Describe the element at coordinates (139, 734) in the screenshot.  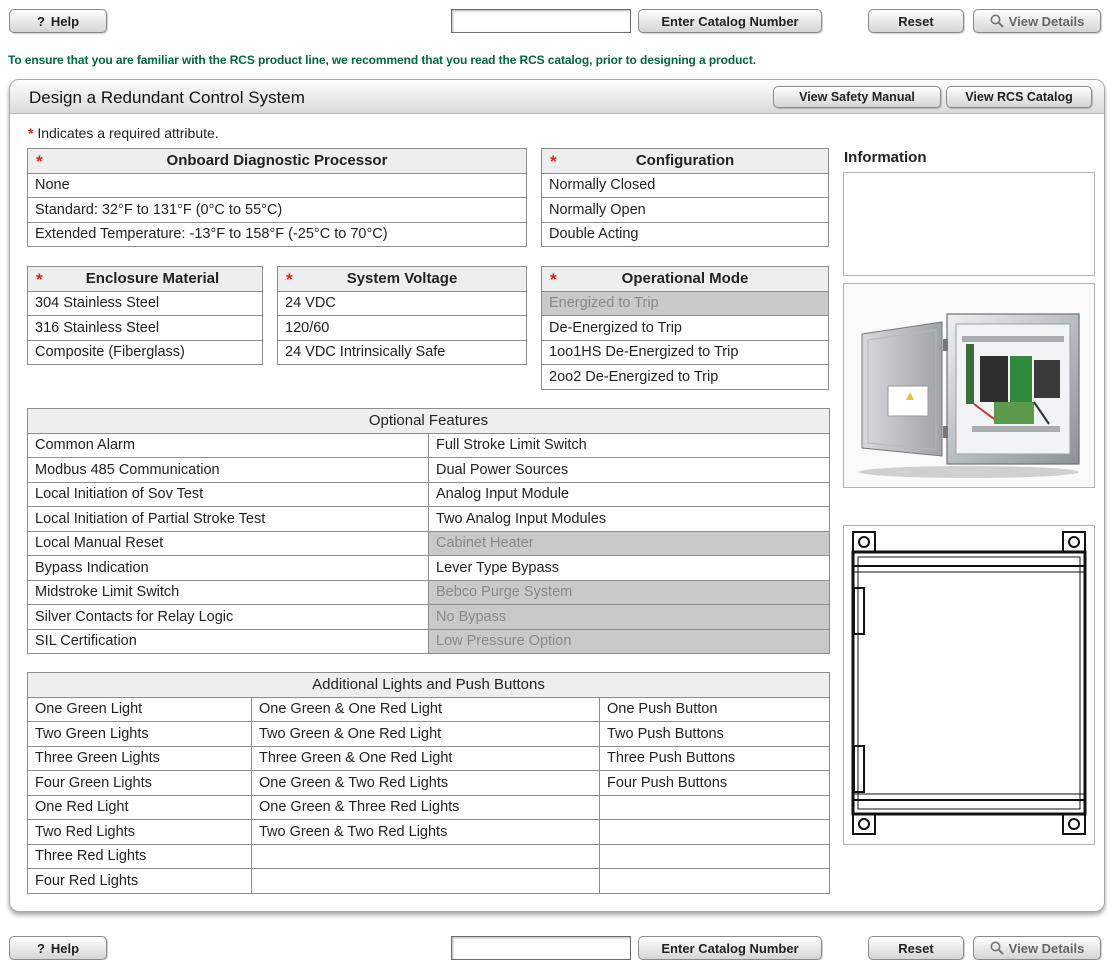
I see `light-option: Two Green Lights` at that location.